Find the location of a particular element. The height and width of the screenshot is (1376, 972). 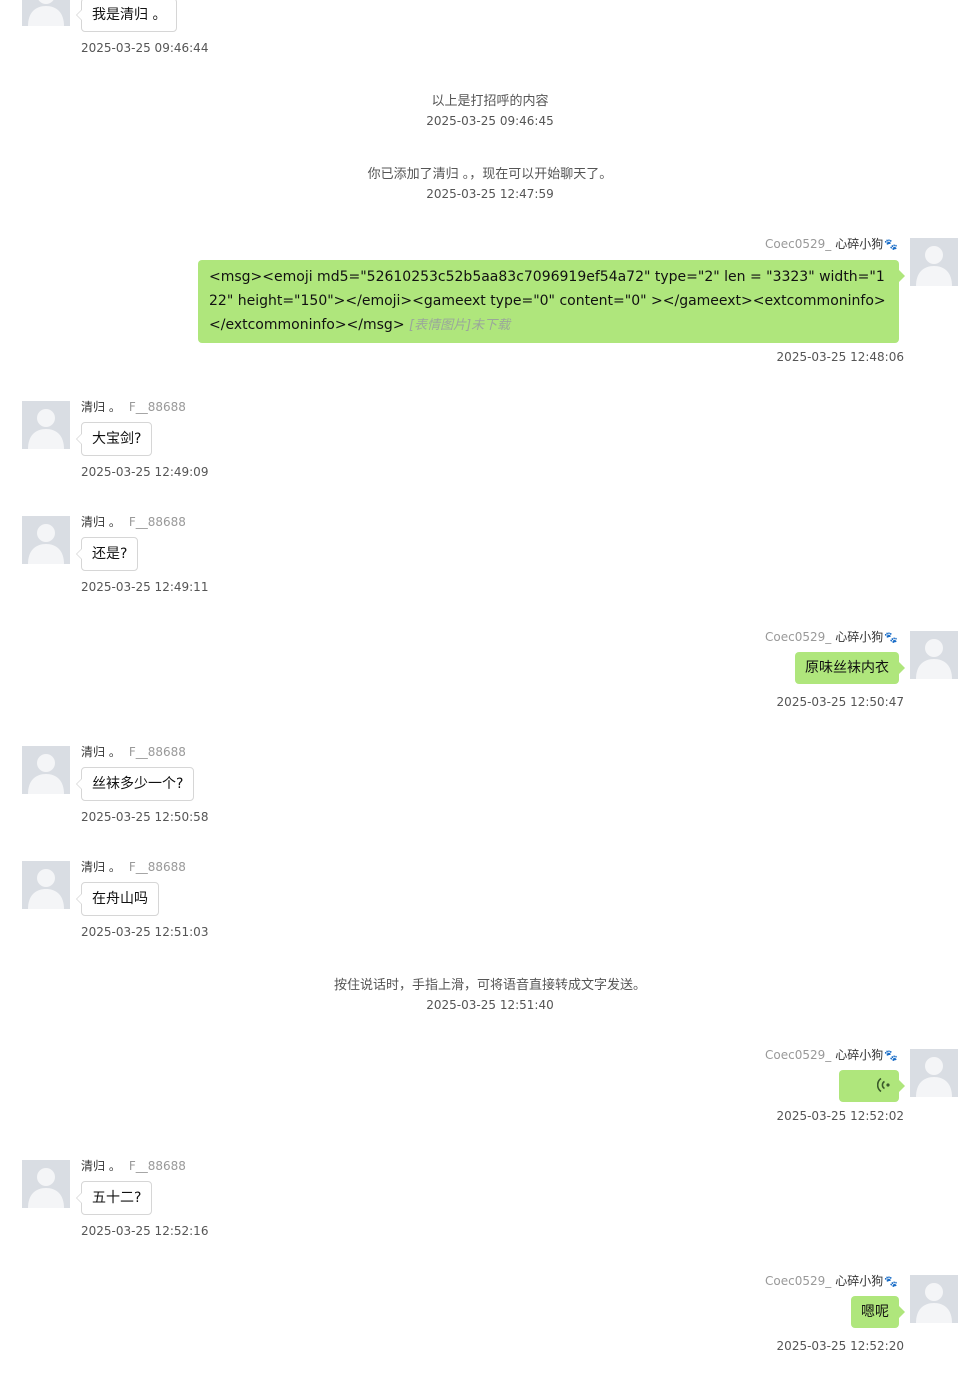

message-timestamp: 2025-03-25 12:48:06 is located at coordinates (840, 357).